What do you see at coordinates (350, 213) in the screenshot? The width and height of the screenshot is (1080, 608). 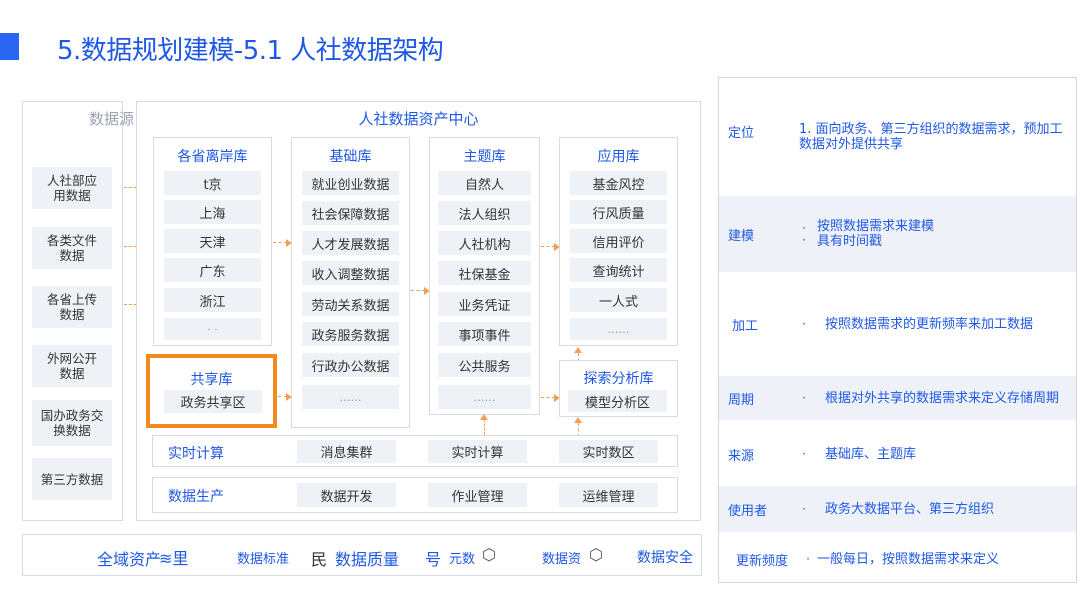 I see `library-item: 社会保障数据` at bounding box center [350, 213].